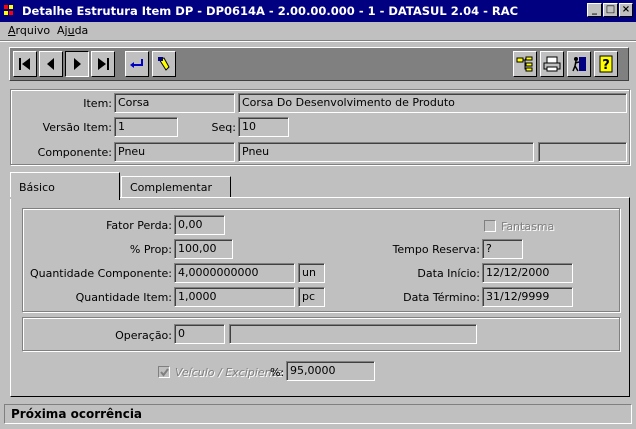  Describe the element at coordinates (174, 103) in the screenshot. I see `item-code-field: Corsa` at that location.